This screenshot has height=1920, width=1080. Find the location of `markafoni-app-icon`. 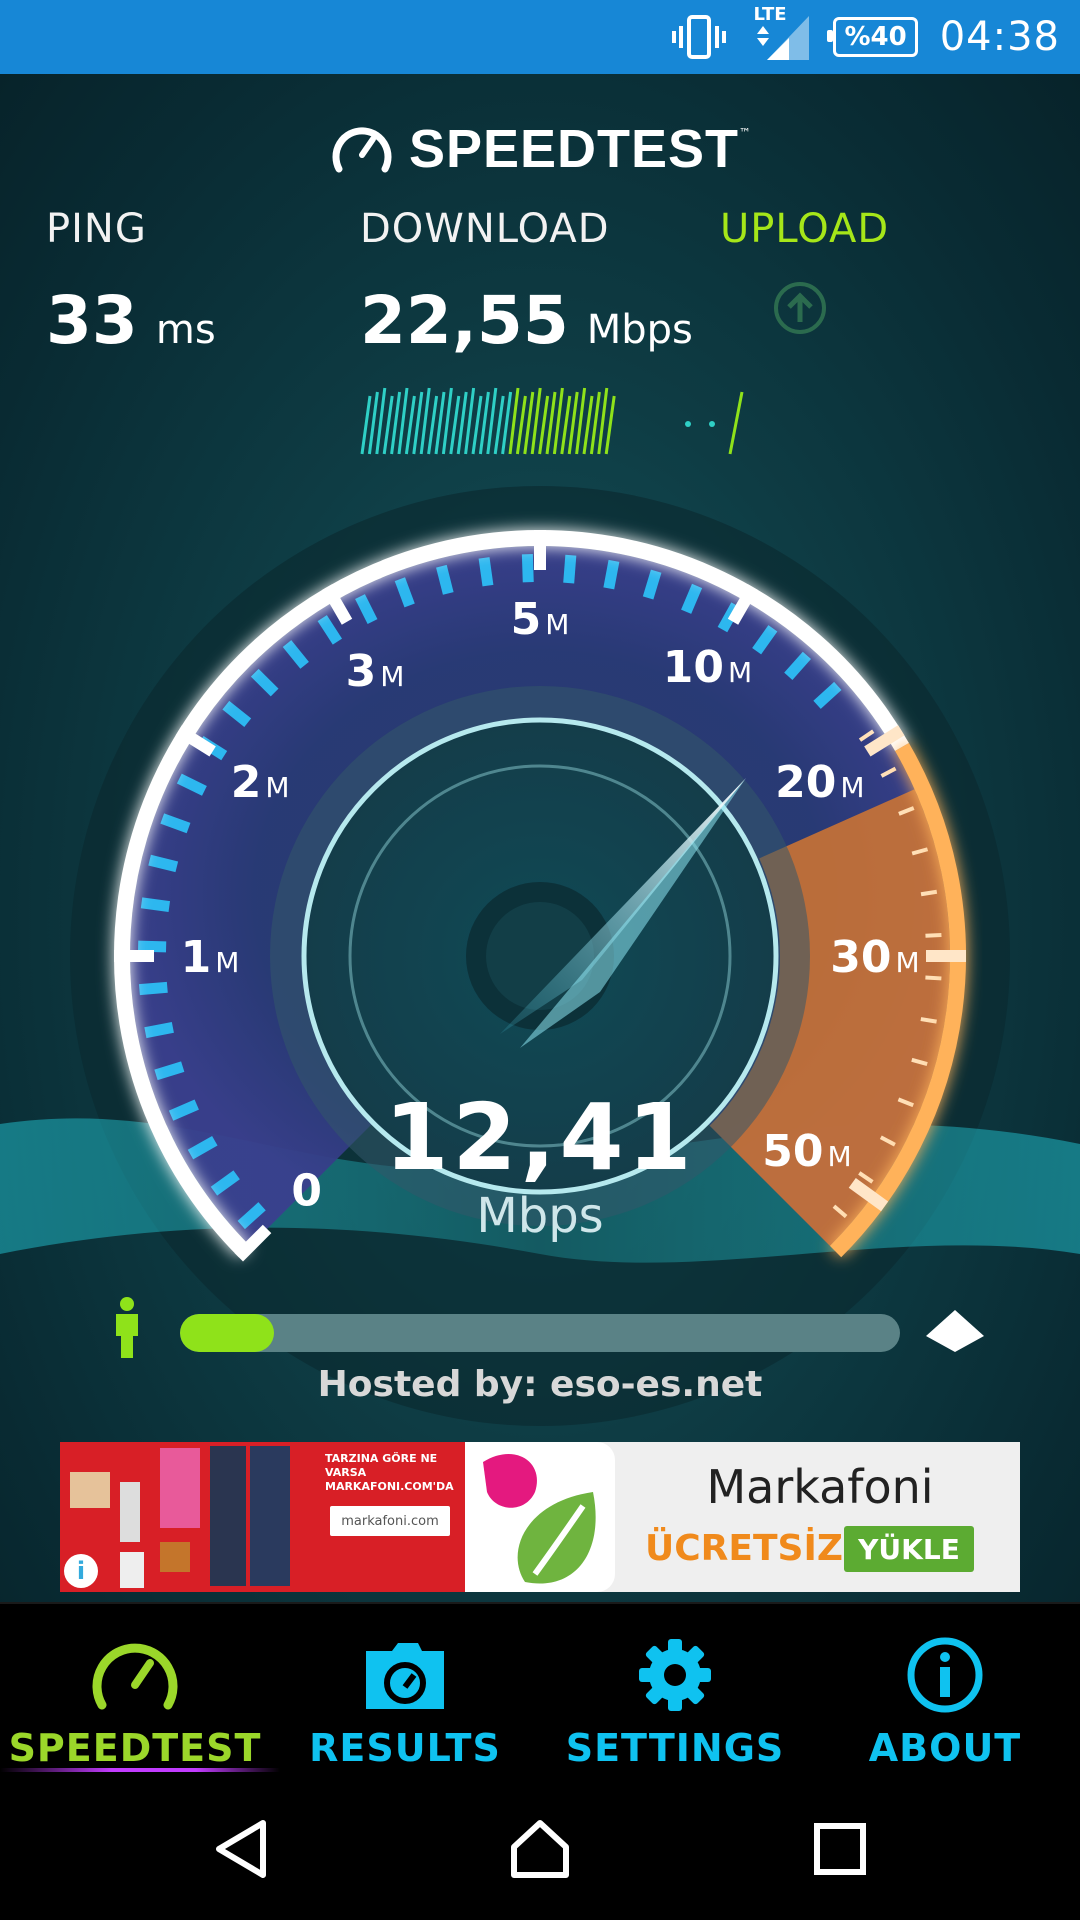

markafoni-app-icon is located at coordinates (540, 1517).